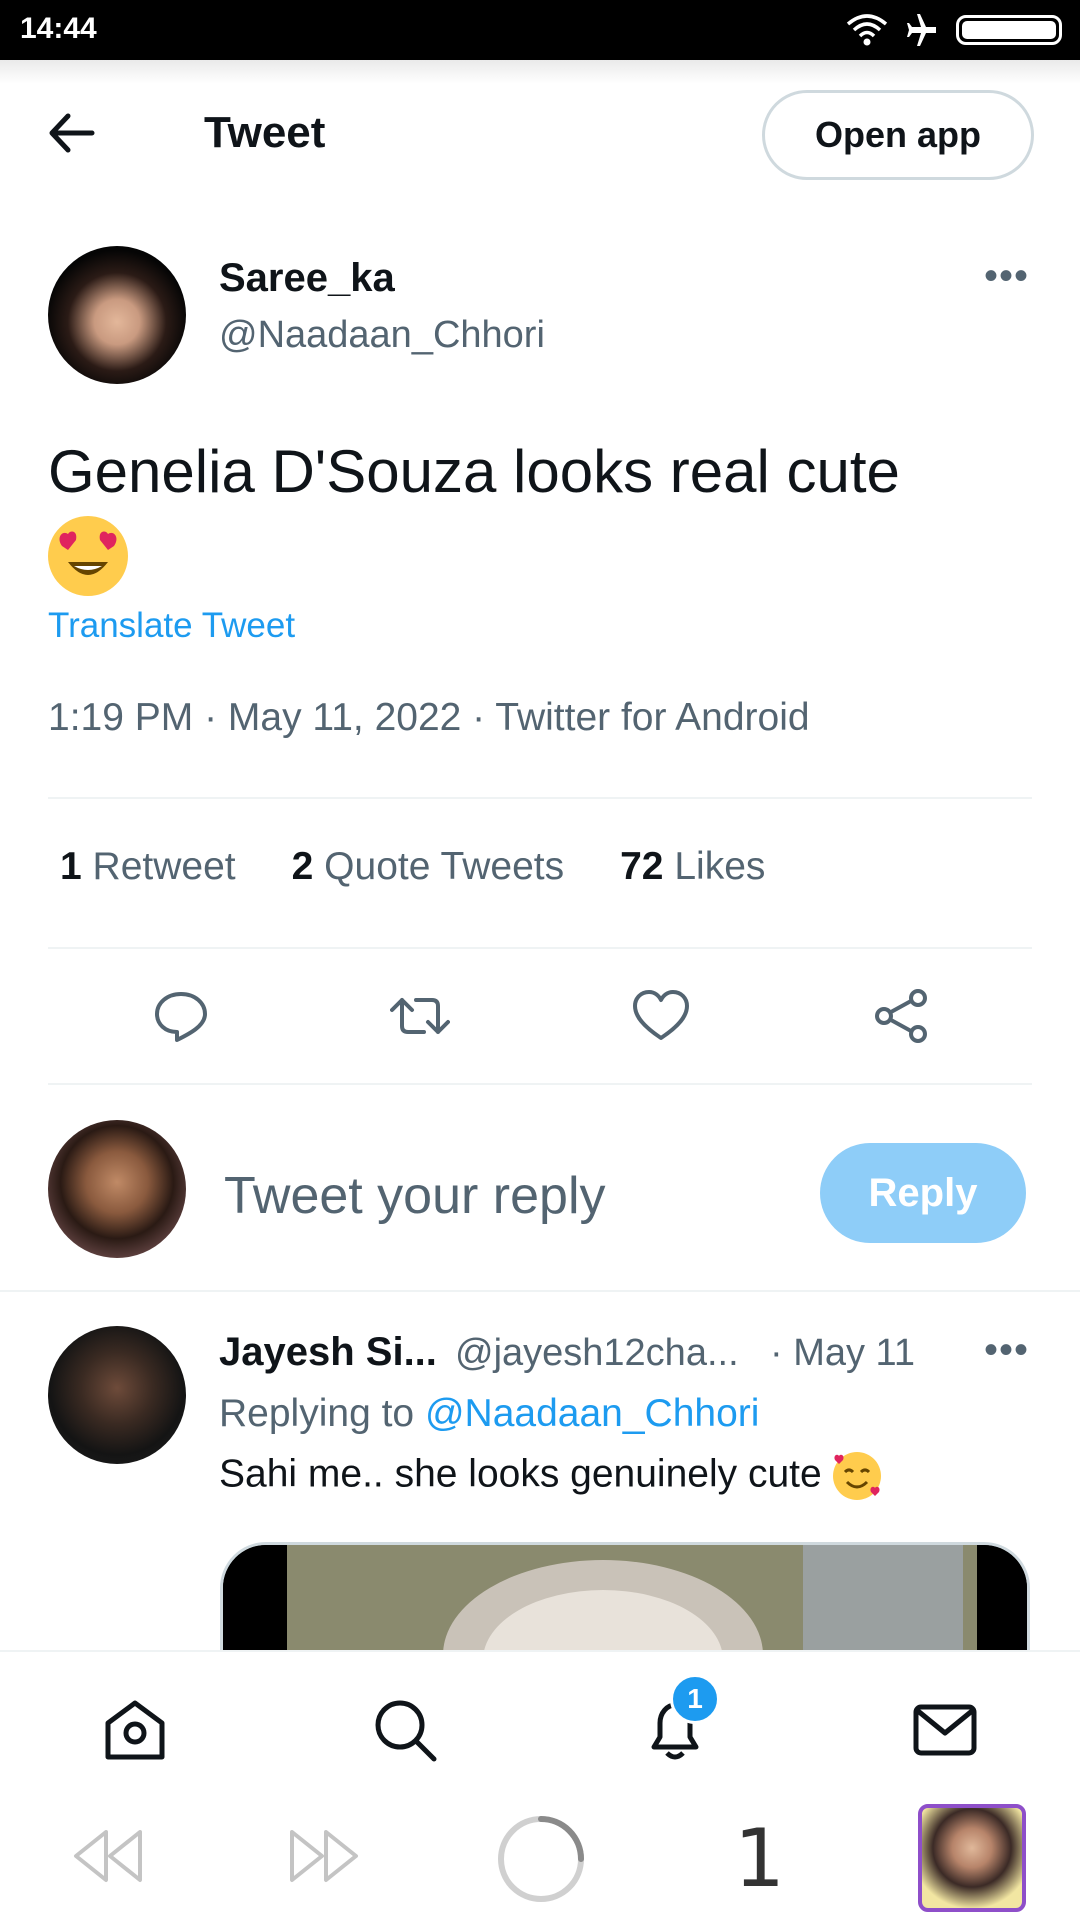  Describe the element at coordinates (117, 1189) in the screenshot. I see `current-user-avatar` at that location.